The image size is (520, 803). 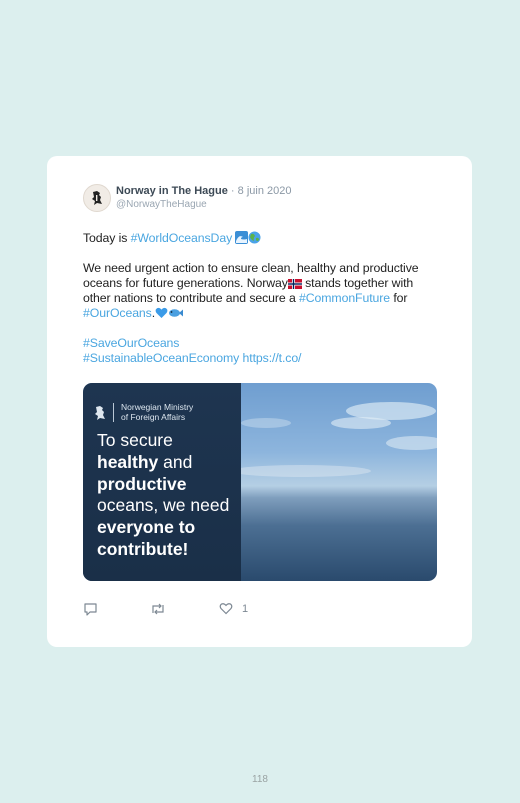 What do you see at coordinates (161, 358) in the screenshot?
I see `hashtag-sustainableoceaneconomy: #SustainableOceanEconomy` at bounding box center [161, 358].